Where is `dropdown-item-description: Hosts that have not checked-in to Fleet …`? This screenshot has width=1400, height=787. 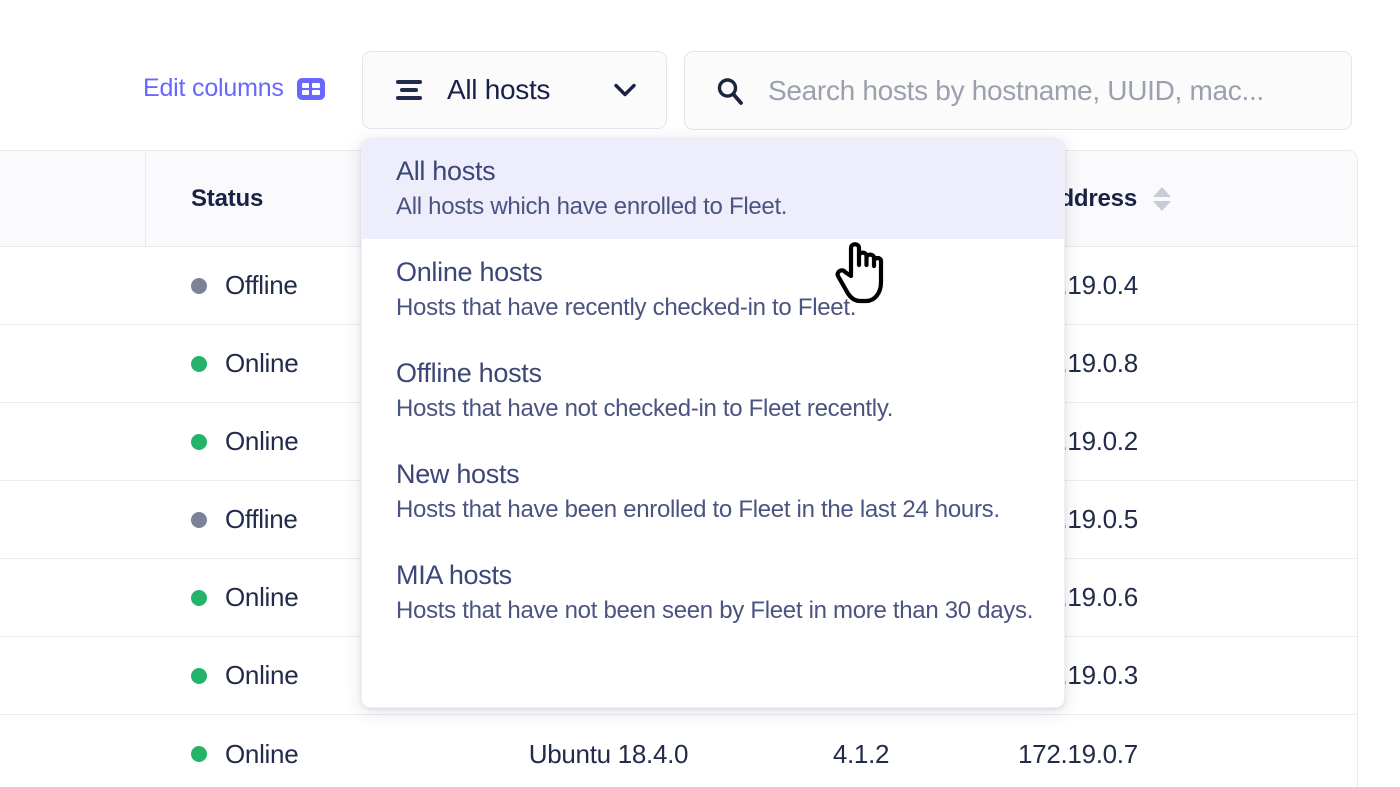 dropdown-item-description: Hosts that have not checked-in to Fleet … is located at coordinates (645, 408).